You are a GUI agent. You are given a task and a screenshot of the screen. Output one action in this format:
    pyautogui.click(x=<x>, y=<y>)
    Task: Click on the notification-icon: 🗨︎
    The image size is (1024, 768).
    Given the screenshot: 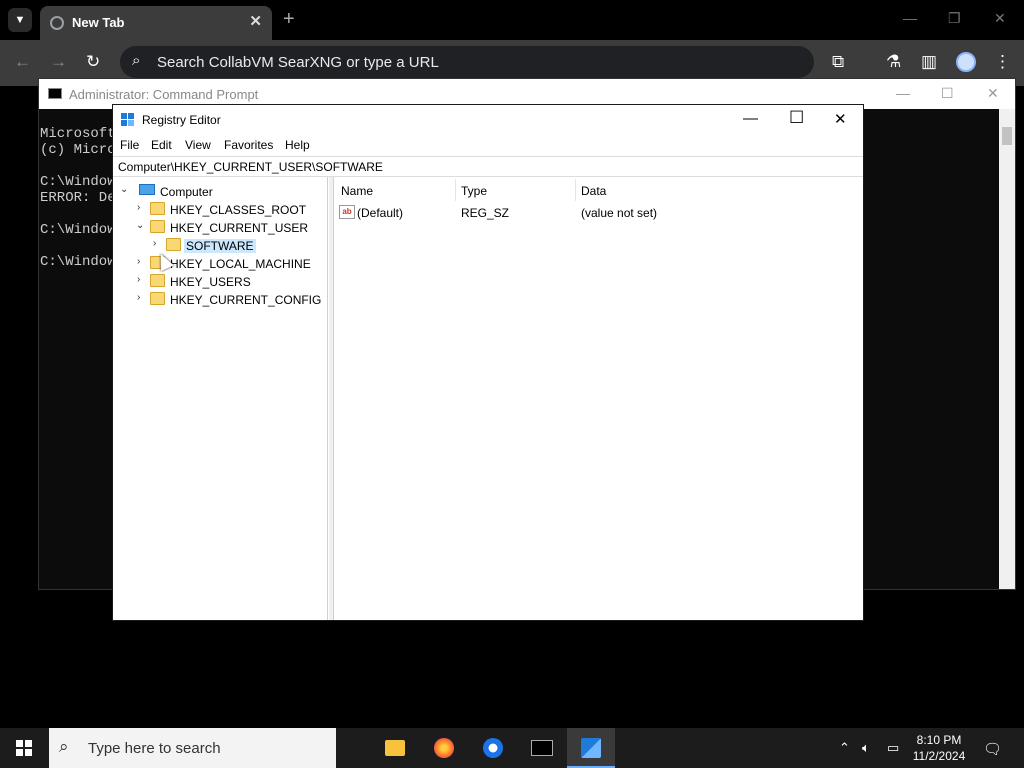 What is the action you would take?
    pyautogui.click(x=992, y=749)
    